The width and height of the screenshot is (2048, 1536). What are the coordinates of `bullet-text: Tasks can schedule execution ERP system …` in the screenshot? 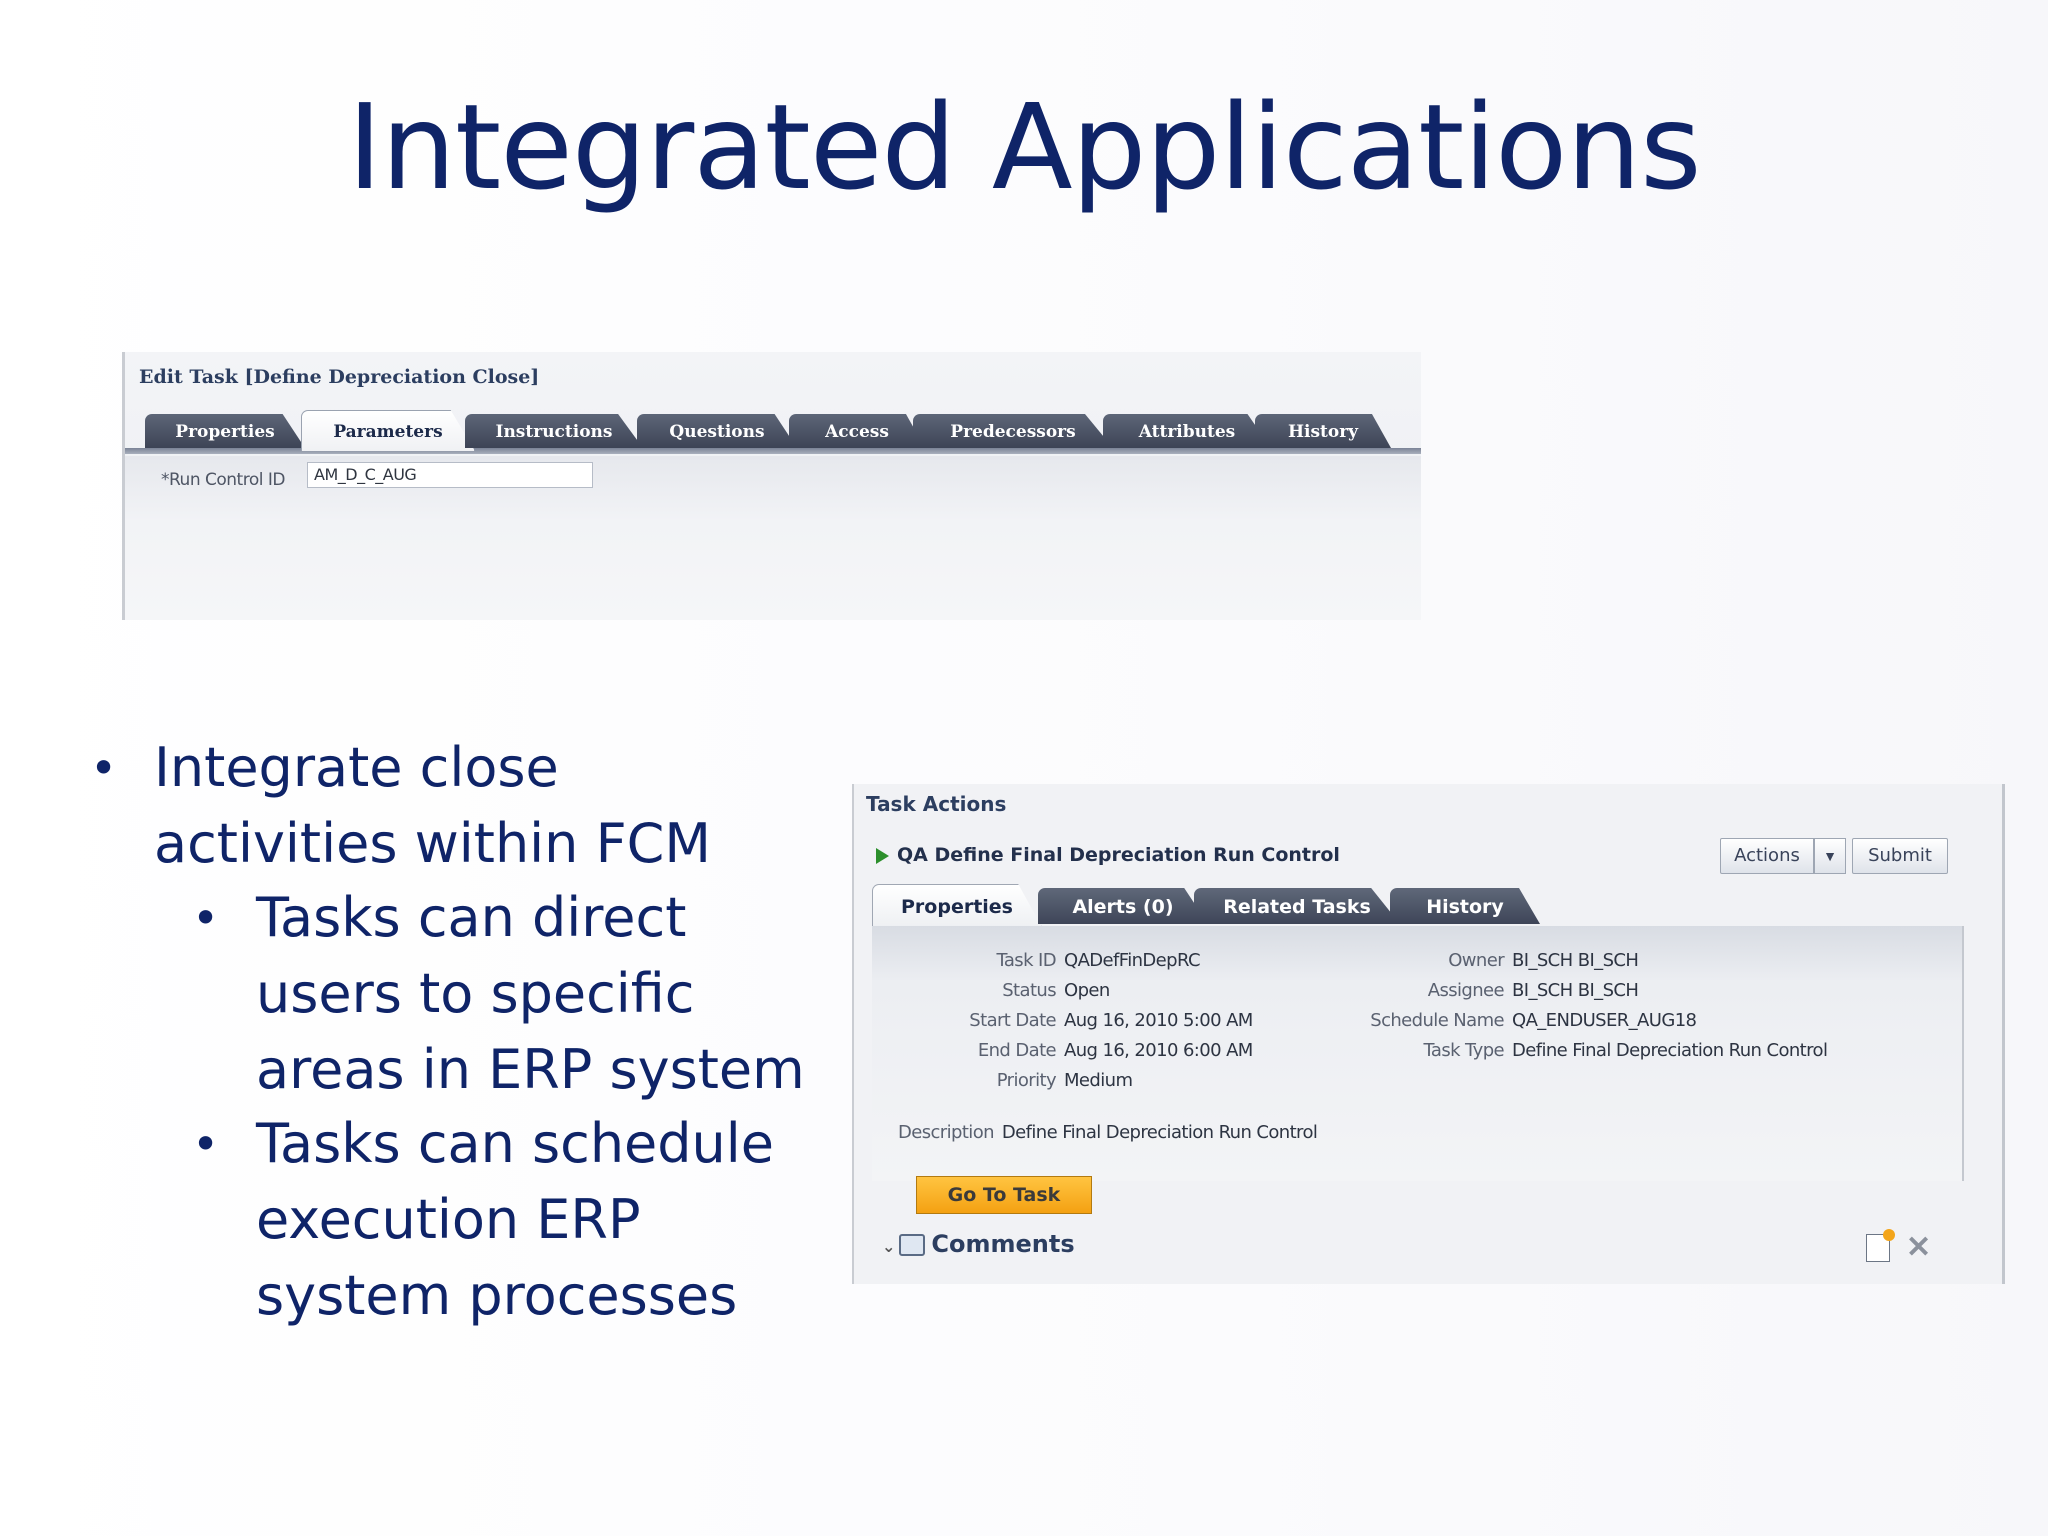 It's located at (515, 1219).